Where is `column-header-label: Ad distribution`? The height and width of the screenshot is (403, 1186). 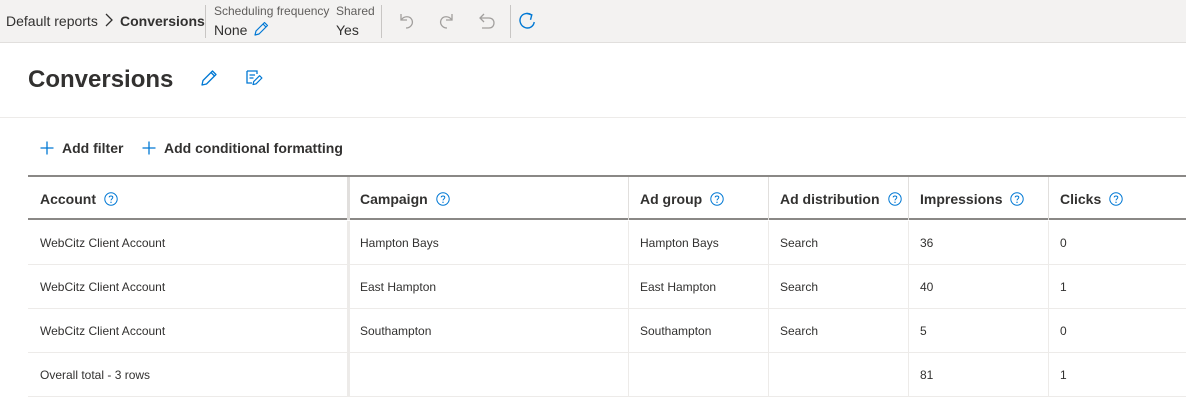
column-header-label: Ad distribution is located at coordinates (830, 198).